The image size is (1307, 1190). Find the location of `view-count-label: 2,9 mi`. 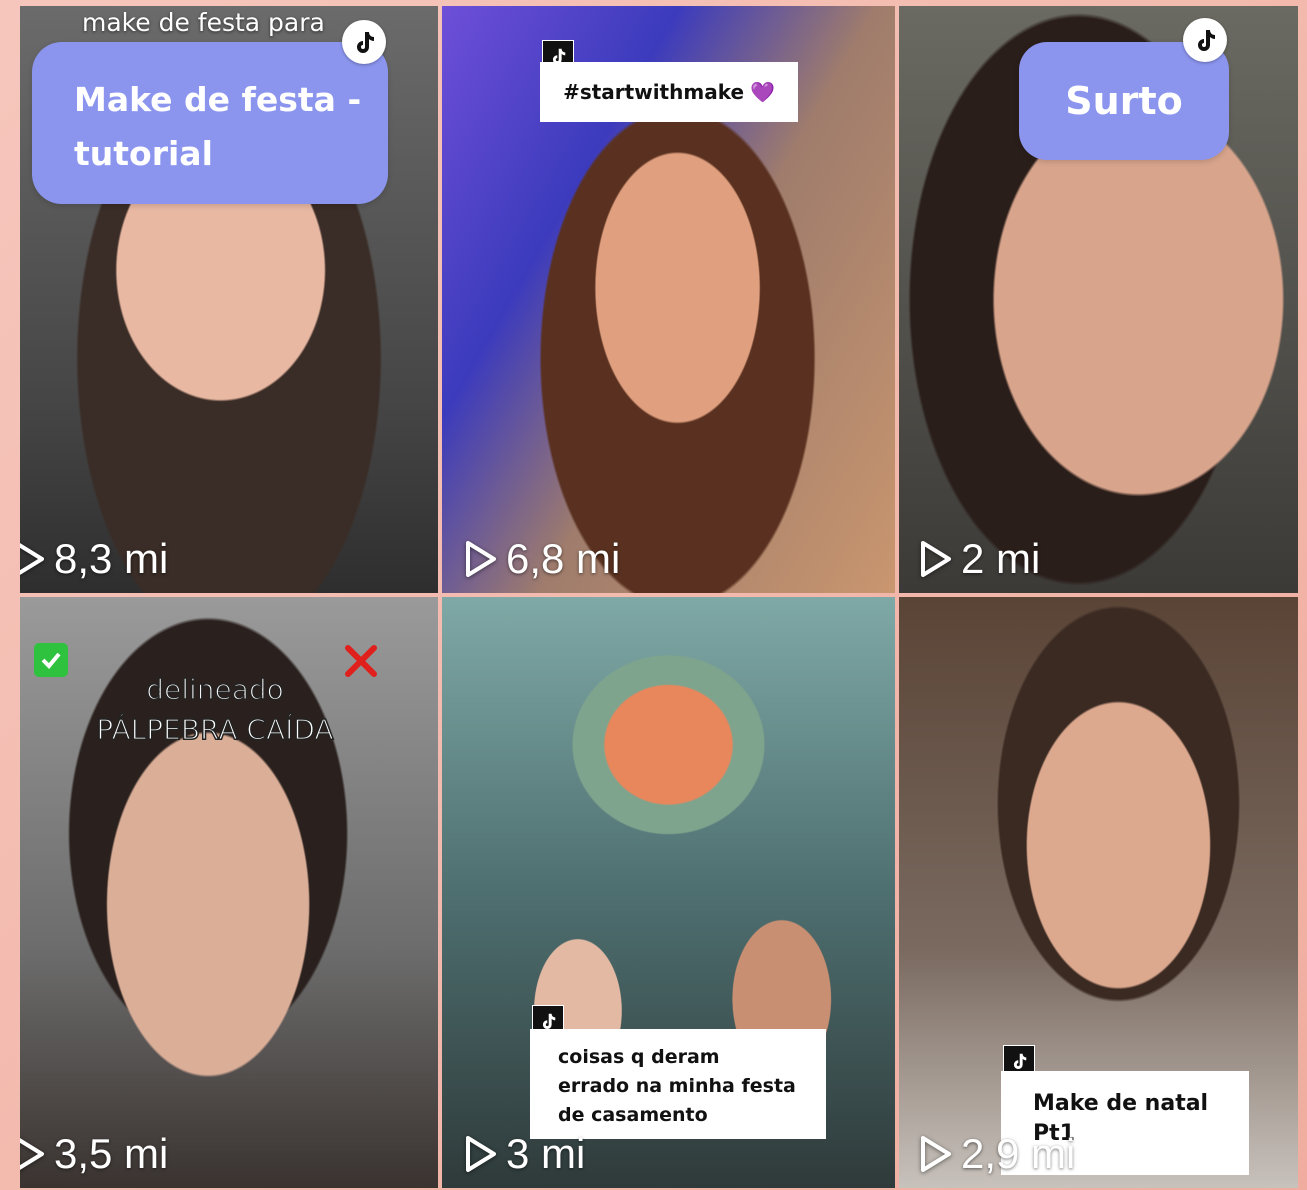

view-count-label: 2,9 mi is located at coordinates (1018, 1153).